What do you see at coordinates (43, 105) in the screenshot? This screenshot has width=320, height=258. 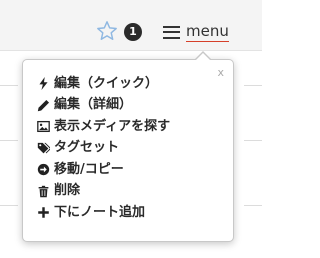 I see `pencil-icon` at bounding box center [43, 105].